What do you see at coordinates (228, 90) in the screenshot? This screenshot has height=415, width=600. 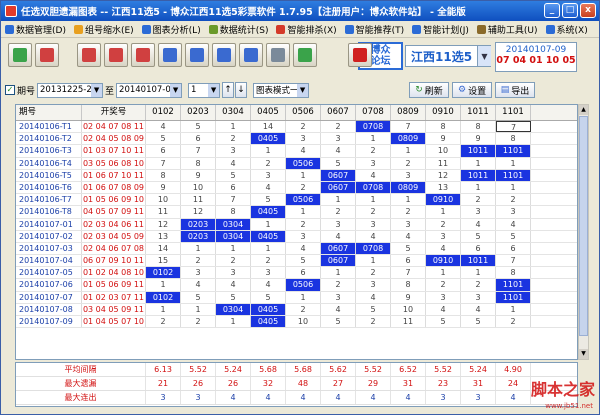 I see `up-arrow-button: ↑` at bounding box center [228, 90].